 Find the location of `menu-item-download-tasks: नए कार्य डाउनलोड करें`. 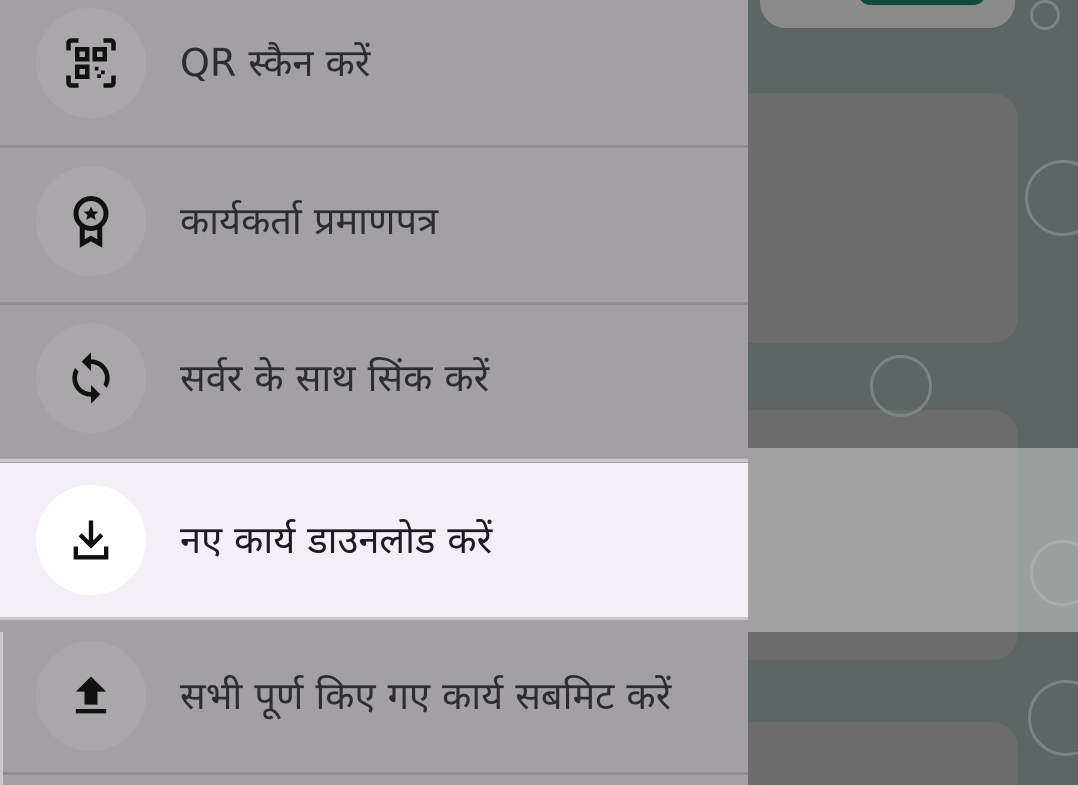

menu-item-download-tasks: नए कार्य डाउनलोड करें is located at coordinates (374, 540).